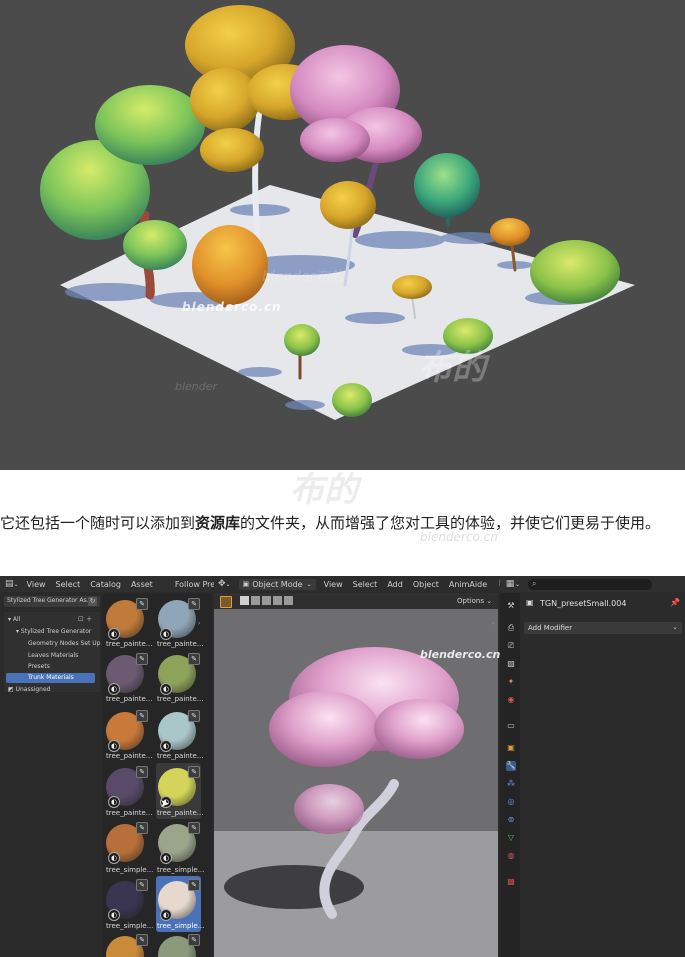 The image size is (685, 957). I want to click on viewport-editor-type-icon: ✥, so click(222, 584).